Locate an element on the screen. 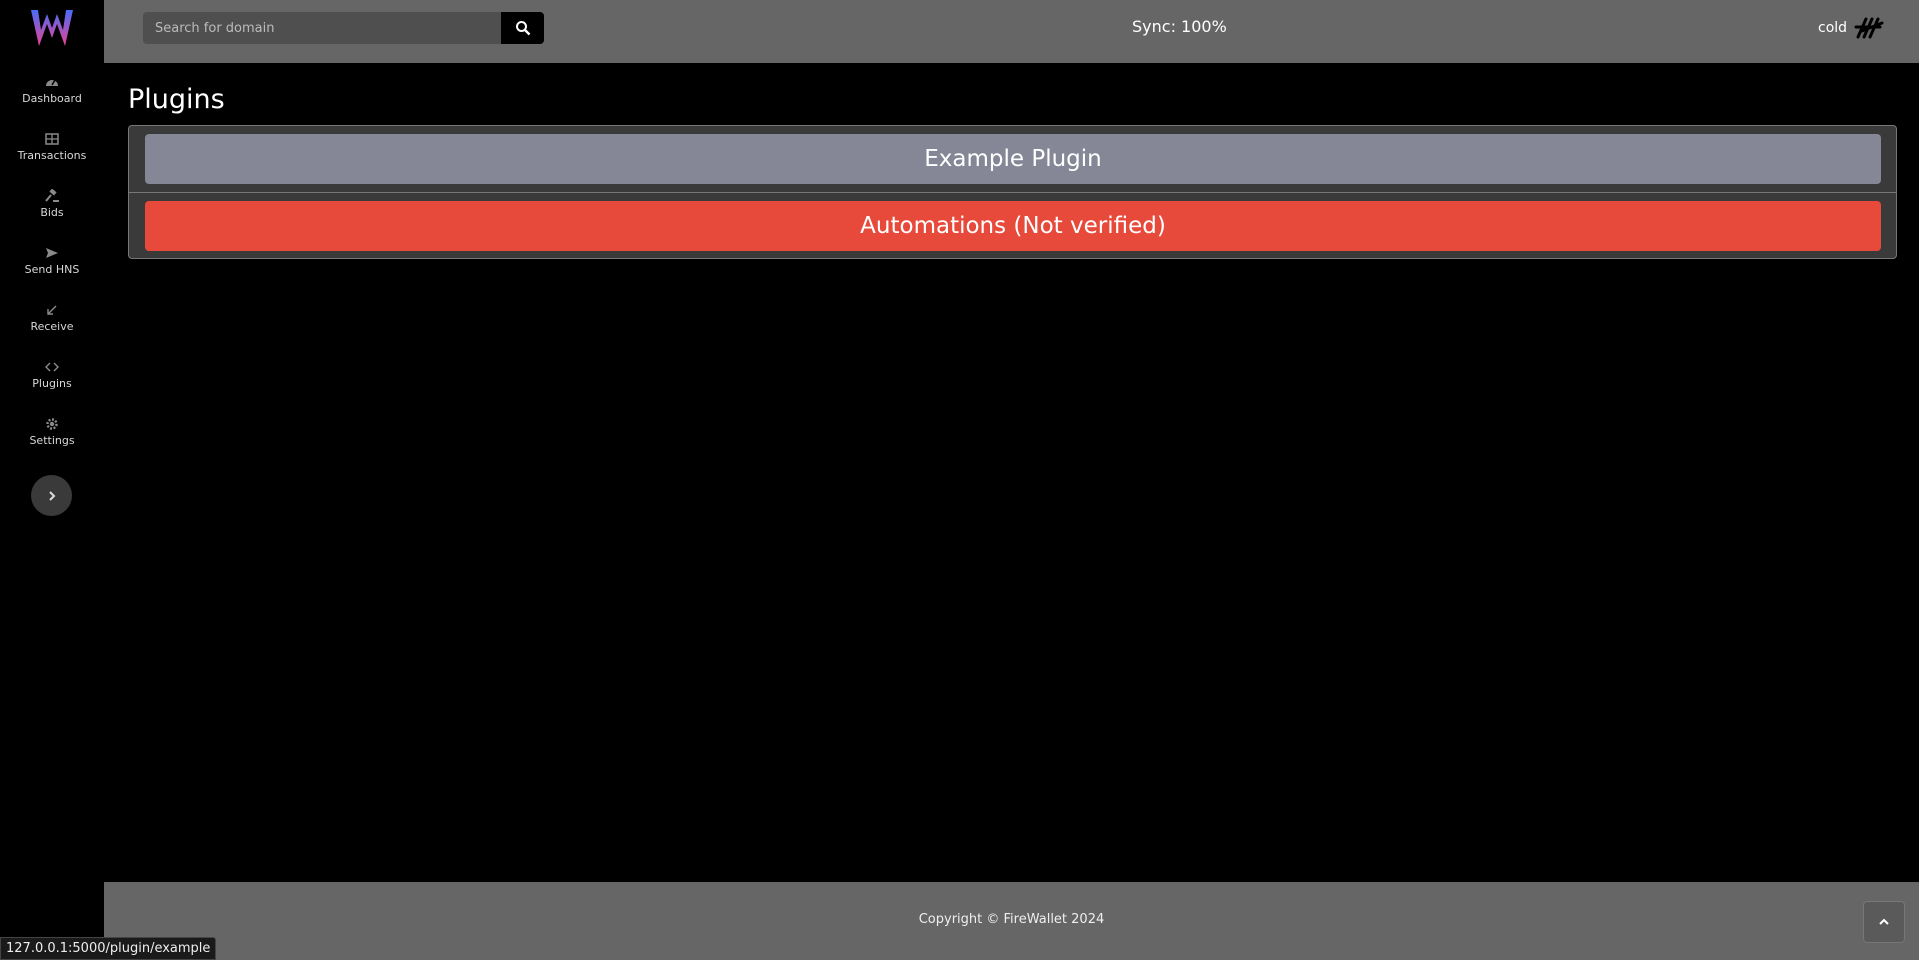 The height and width of the screenshot is (960, 1919). copyright-text: Copyright © FireWallet 2024 is located at coordinates (1011, 919).